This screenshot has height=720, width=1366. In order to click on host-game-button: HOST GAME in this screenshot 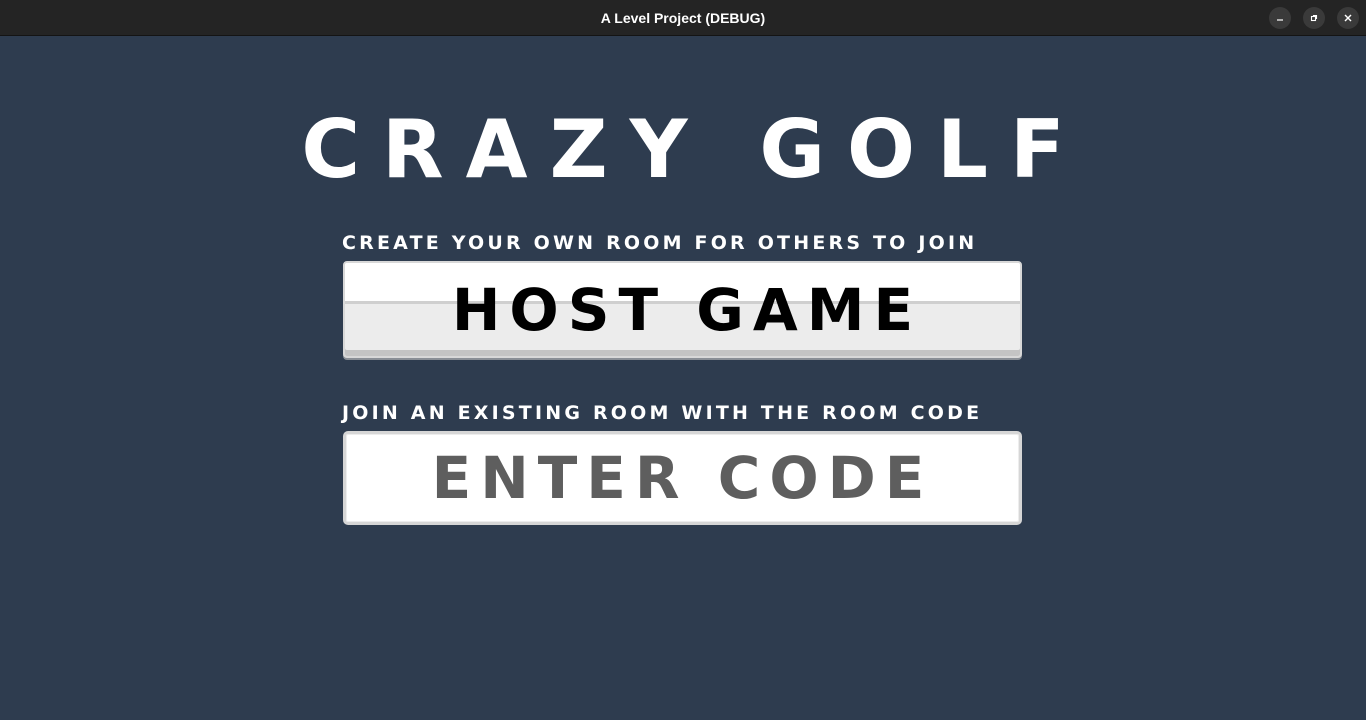, I will do `click(682, 309)`.